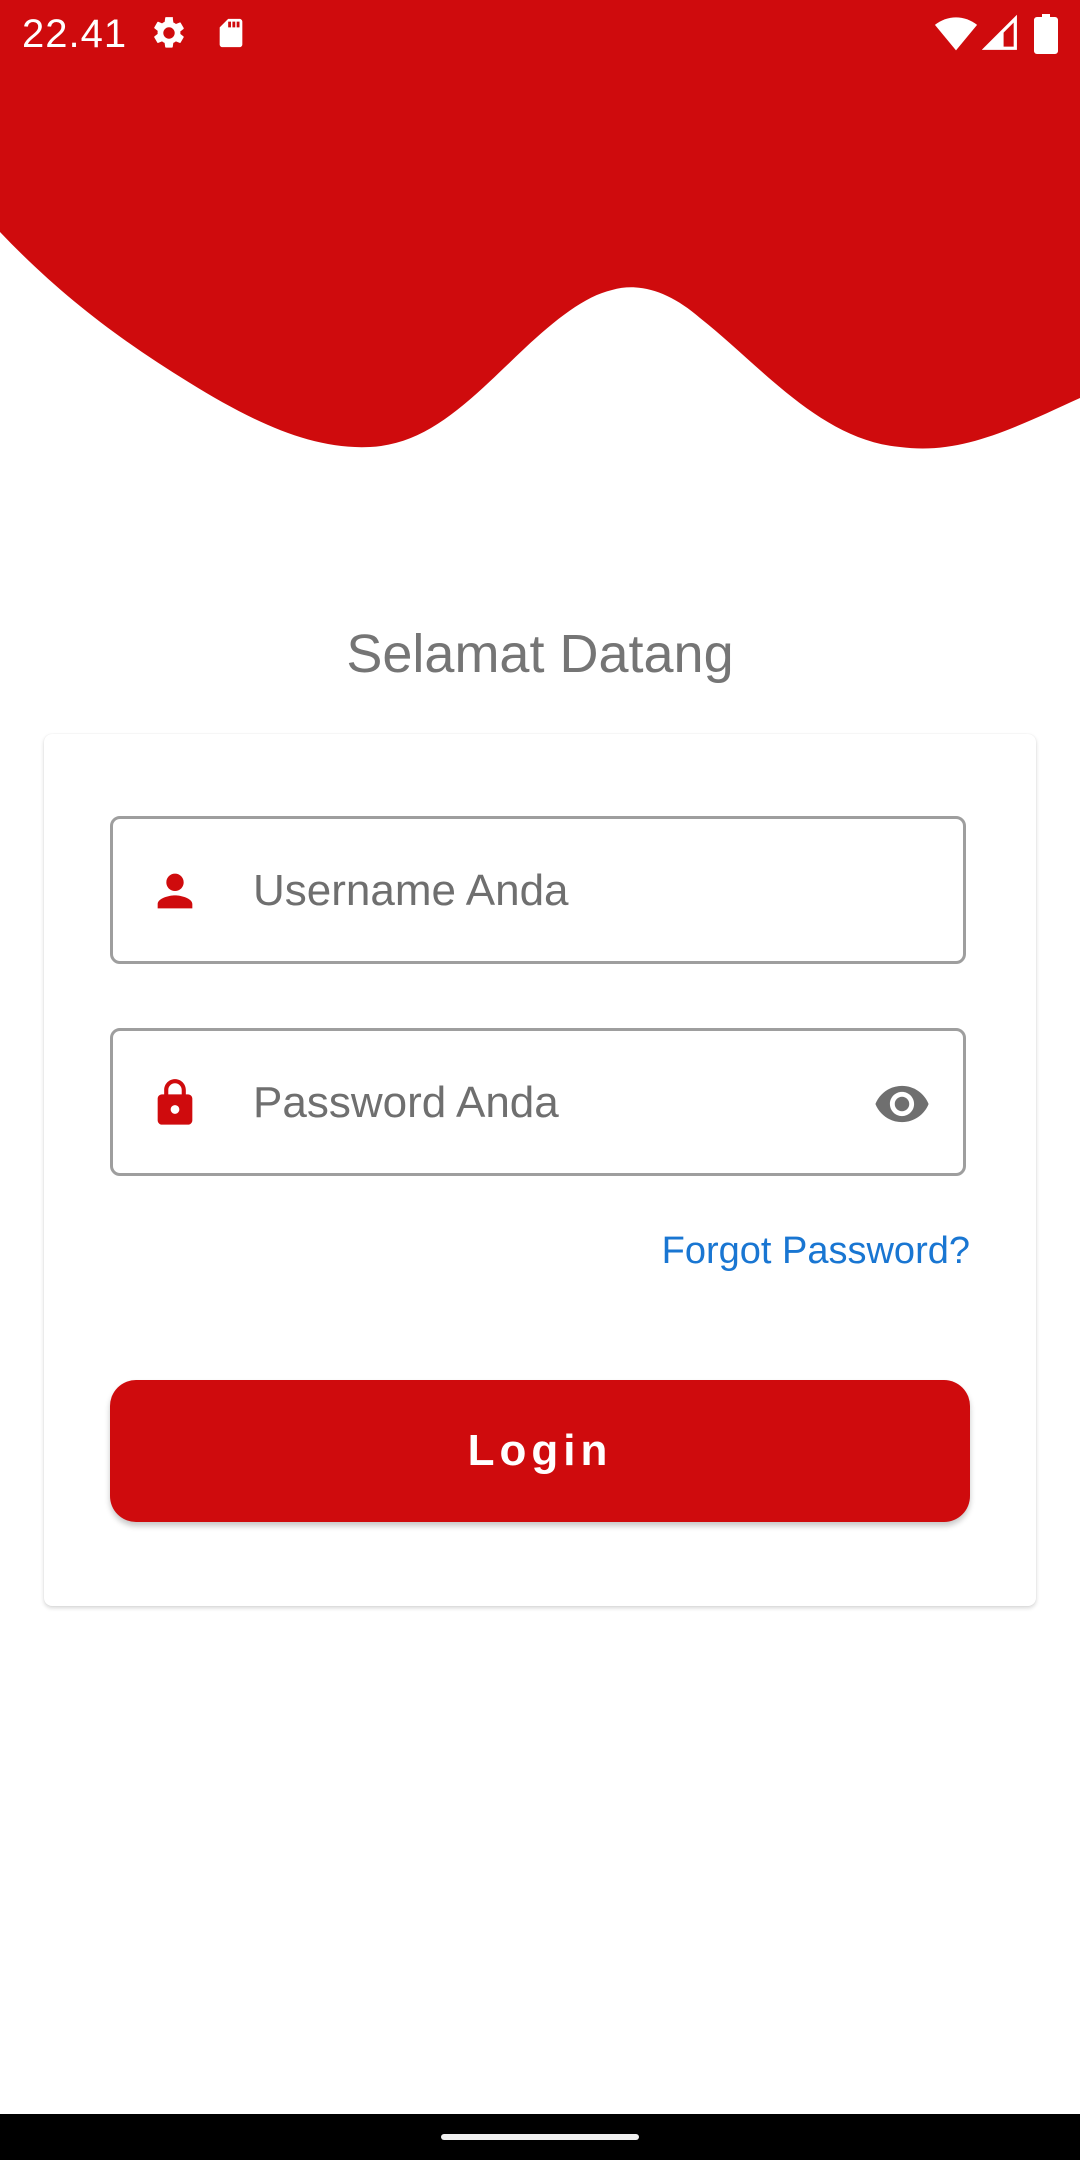 The height and width of the screenshot is (2160, 1080). I want to click on password-field: Password Anda, so click(538, 1102).